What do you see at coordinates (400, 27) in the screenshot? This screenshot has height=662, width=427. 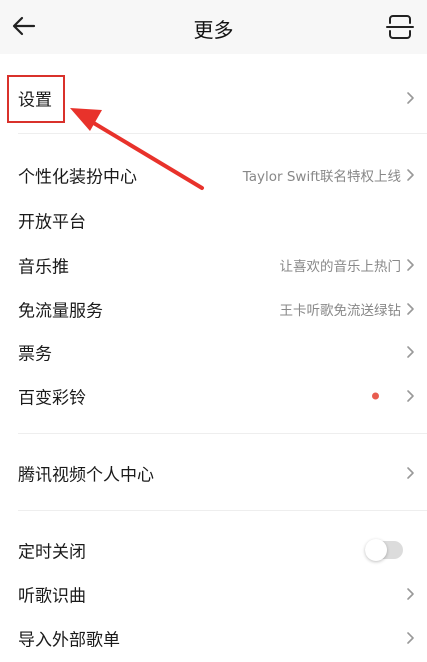 I see `scan-icon` at bounding box center [400, 27].